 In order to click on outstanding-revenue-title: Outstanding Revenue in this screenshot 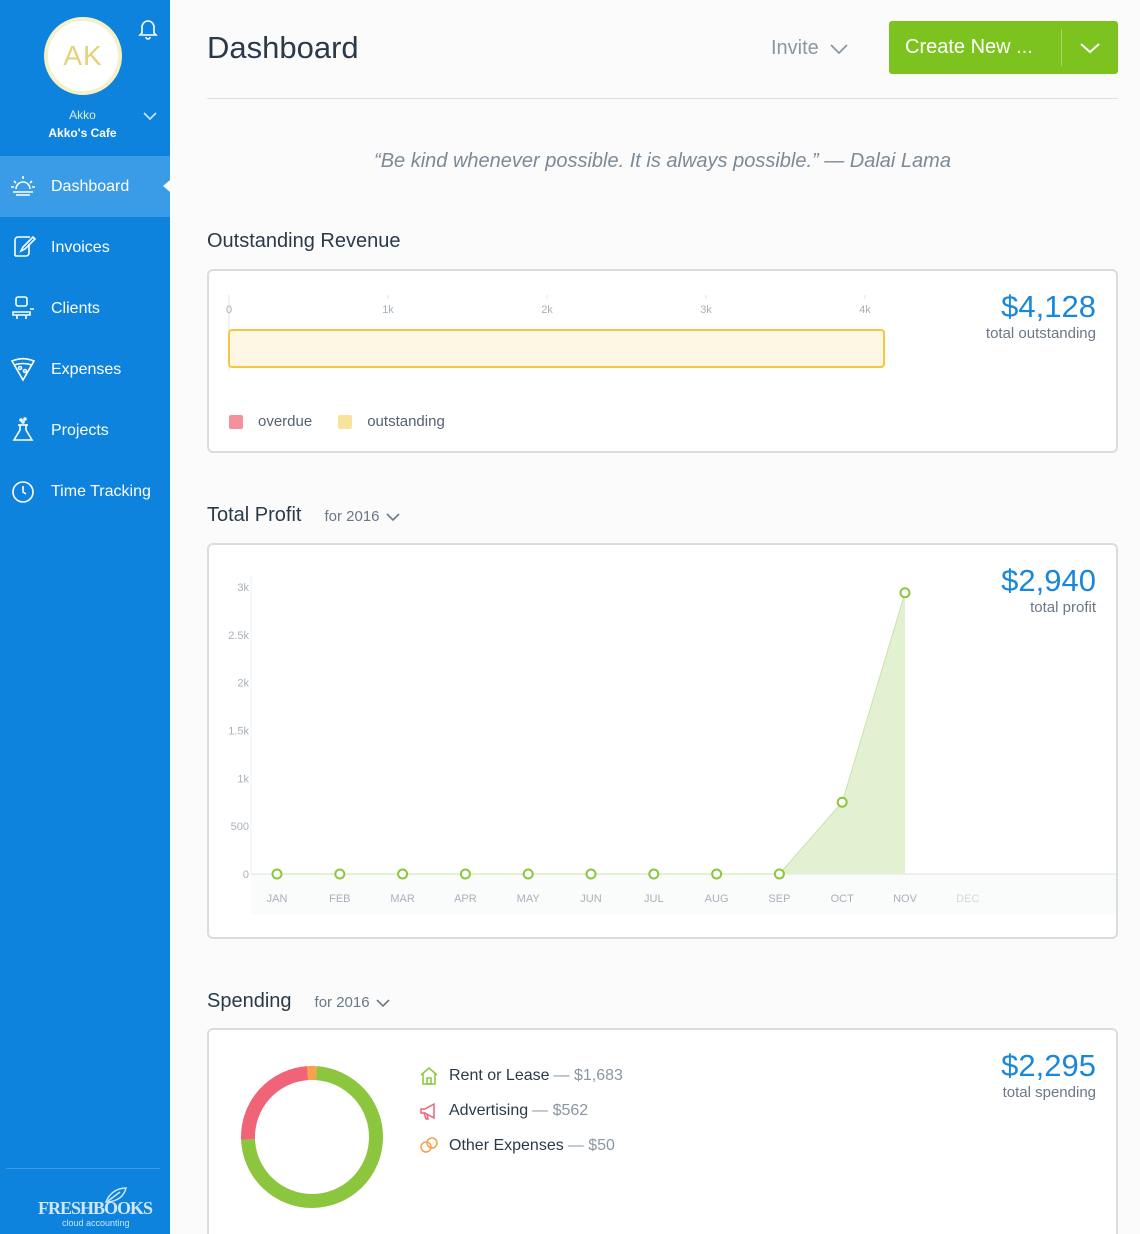, I will do `click(303, 241)`.